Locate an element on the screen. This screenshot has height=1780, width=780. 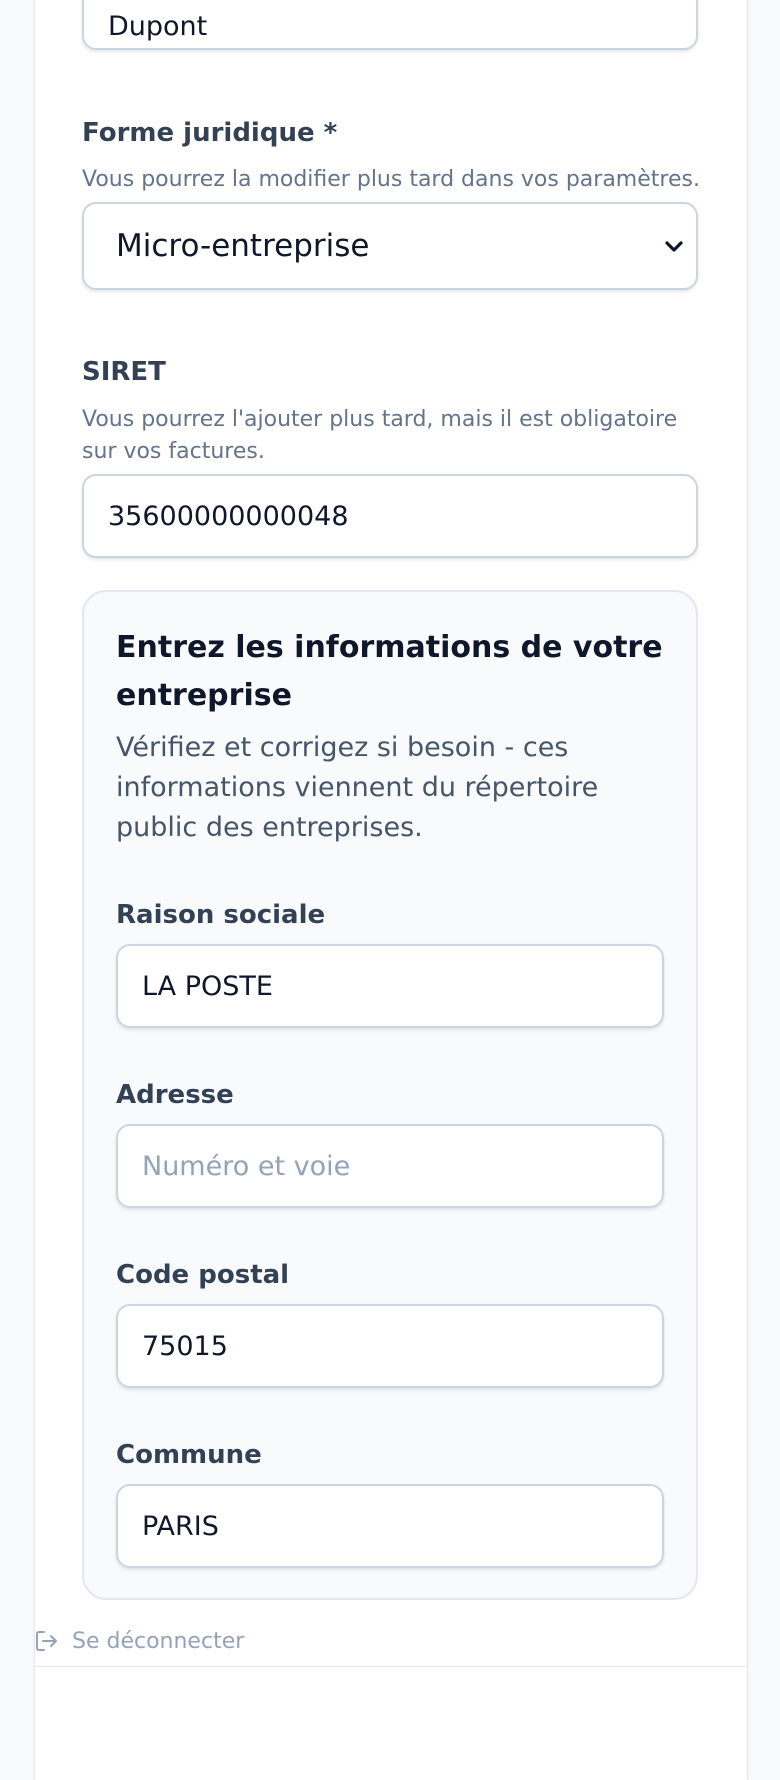
adresse-label: Adresse is located at coordinates (175, 1095).